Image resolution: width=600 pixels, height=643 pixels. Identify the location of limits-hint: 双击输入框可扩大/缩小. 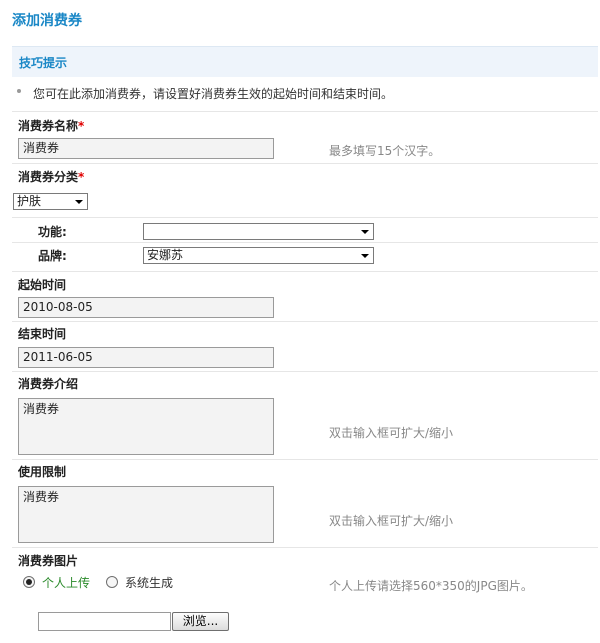
(391, 521).